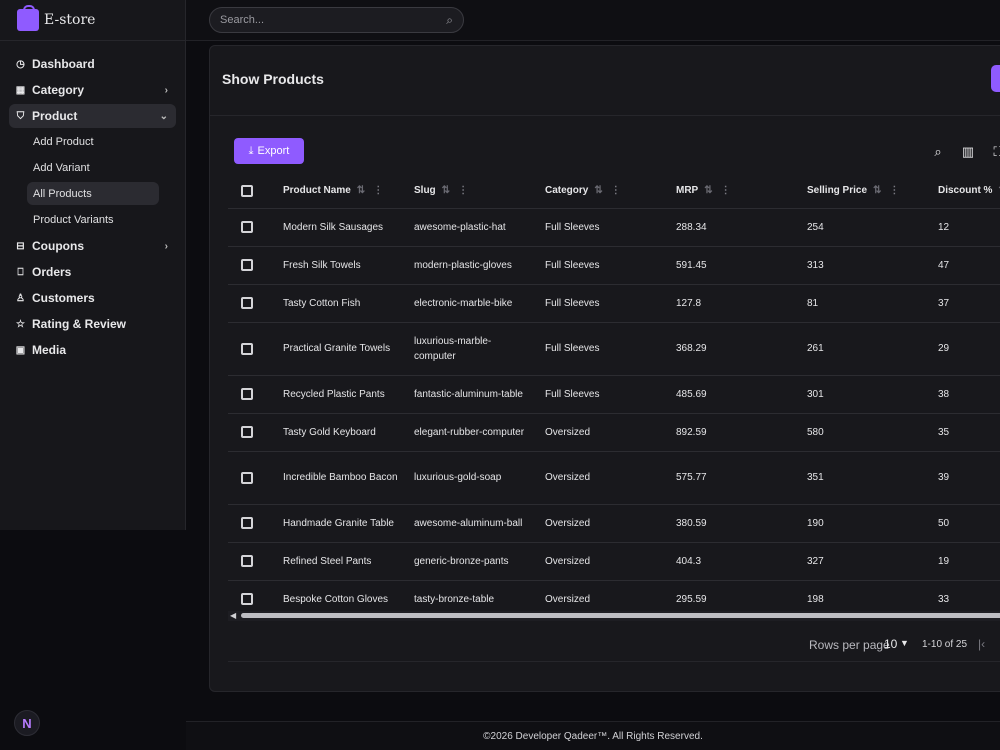  Describe the element at coordinates (890, 644) in the screenshot. I see `rows-per-page-select: 10` at that location.